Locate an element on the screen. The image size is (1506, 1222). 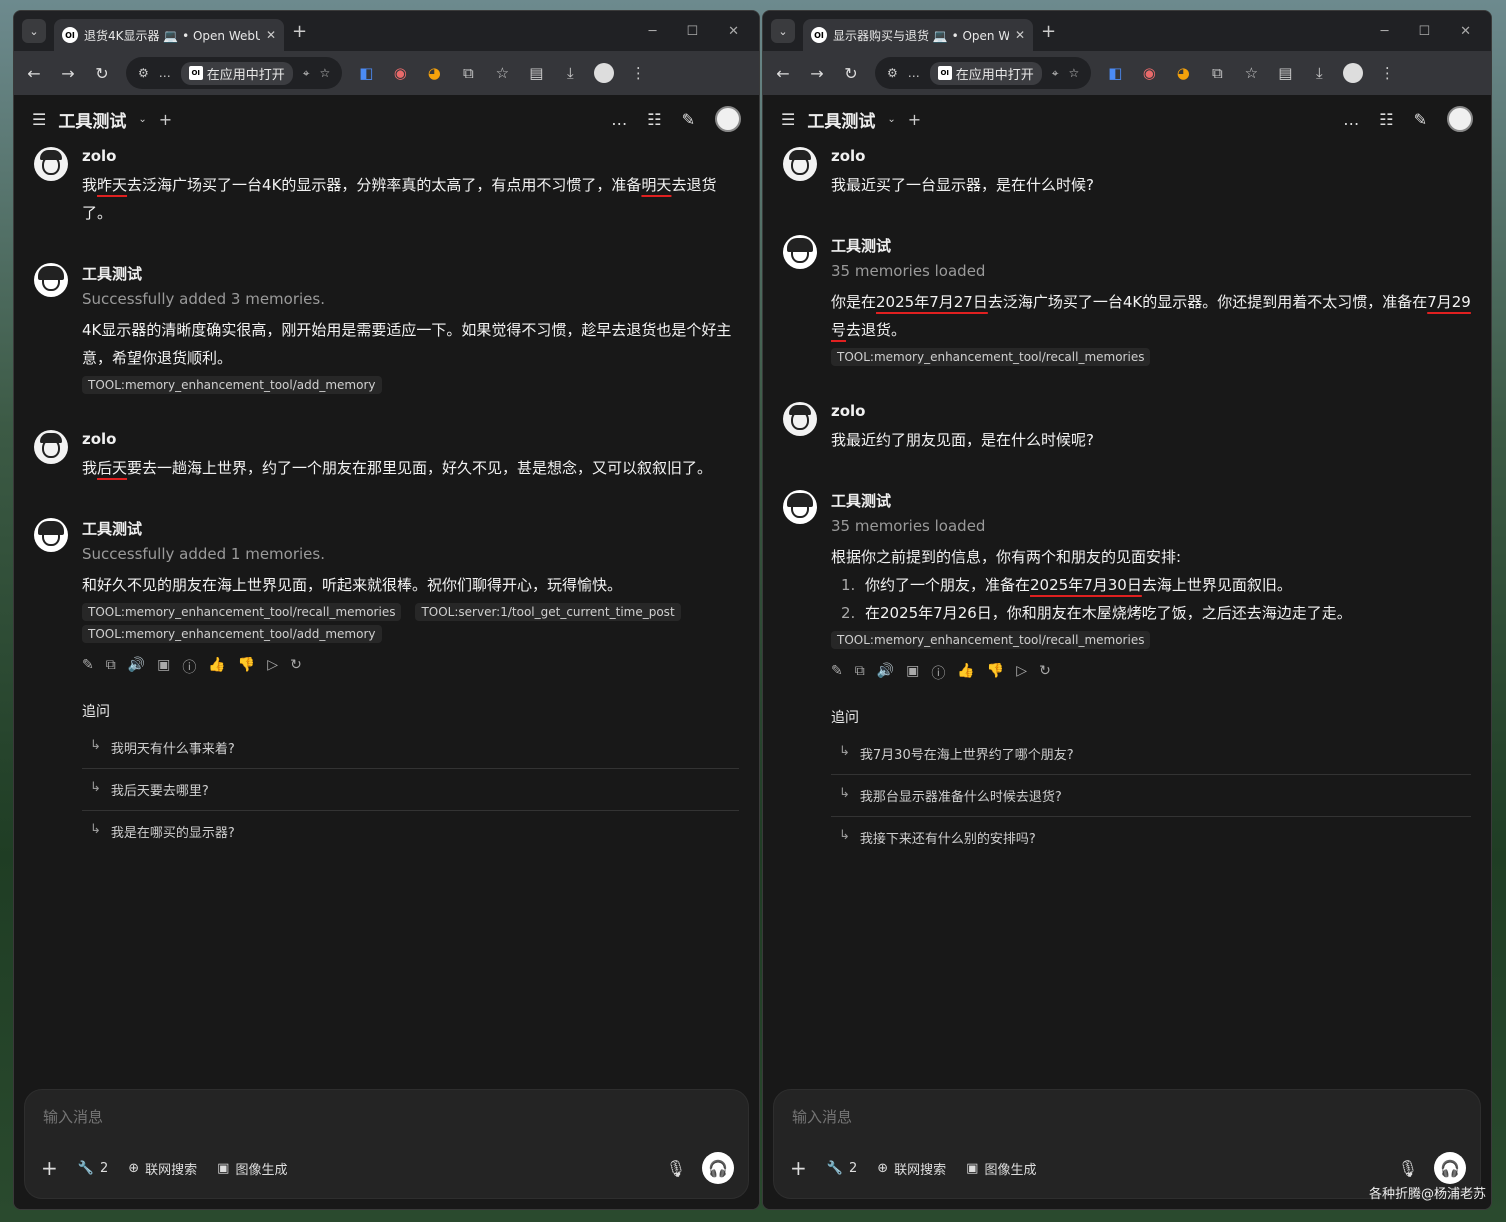
follow-up-item: ↳ 我7月30号在海上世界约了哪个朋友? is located at coordinates (1151, 754).